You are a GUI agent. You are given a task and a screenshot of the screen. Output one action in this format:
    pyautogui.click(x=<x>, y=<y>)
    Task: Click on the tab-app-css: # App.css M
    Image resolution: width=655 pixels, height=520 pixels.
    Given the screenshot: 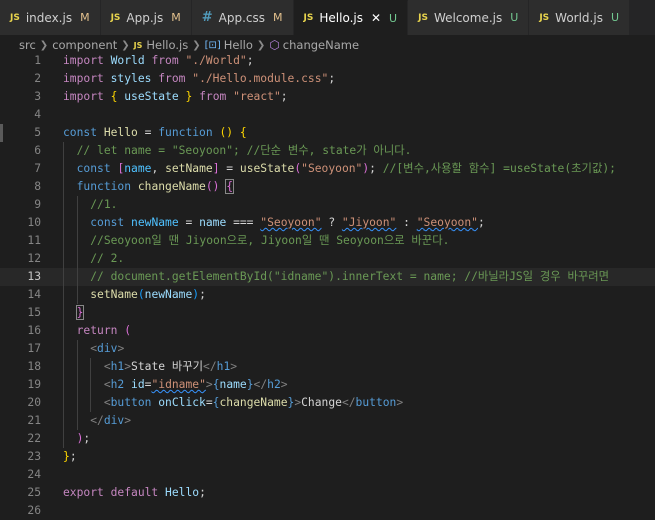 What is the action you would take?
    pyautogui.click(x=242, y=17)
    